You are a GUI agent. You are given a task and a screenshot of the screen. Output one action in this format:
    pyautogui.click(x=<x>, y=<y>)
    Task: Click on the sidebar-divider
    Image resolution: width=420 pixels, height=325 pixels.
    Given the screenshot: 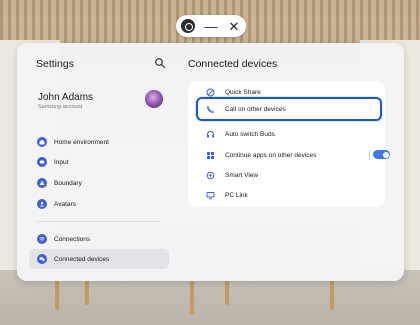 What is the action you would take?
    pyautogui.click(x=98, y=221)
    